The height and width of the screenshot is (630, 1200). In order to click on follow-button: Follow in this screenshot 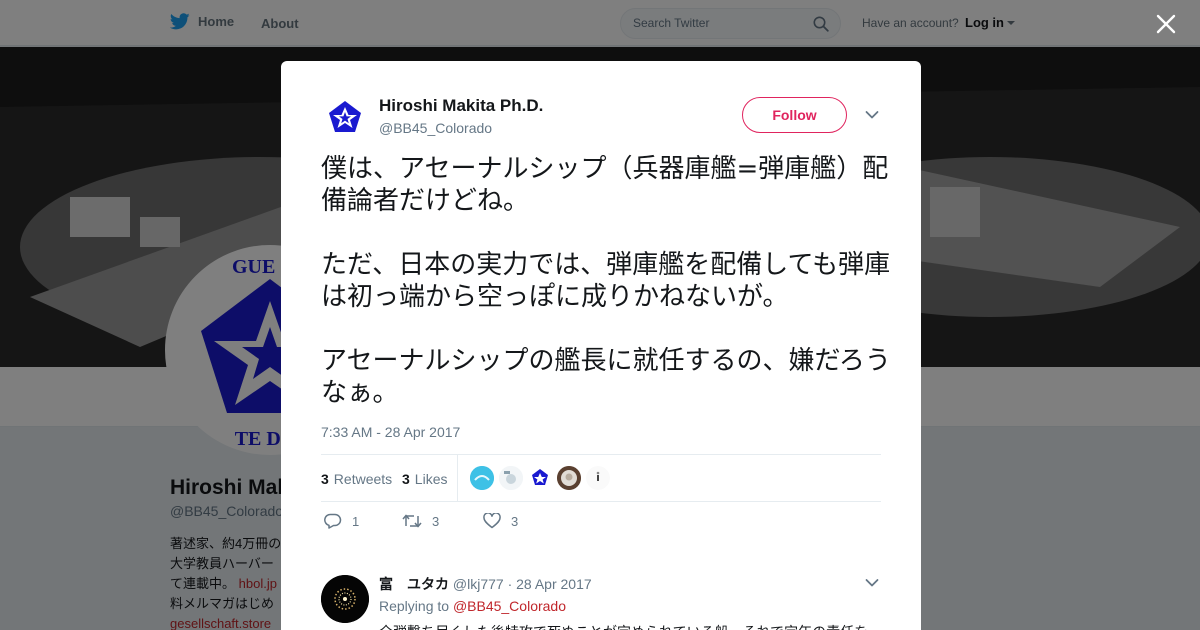, I will do `click(794, 115)`.